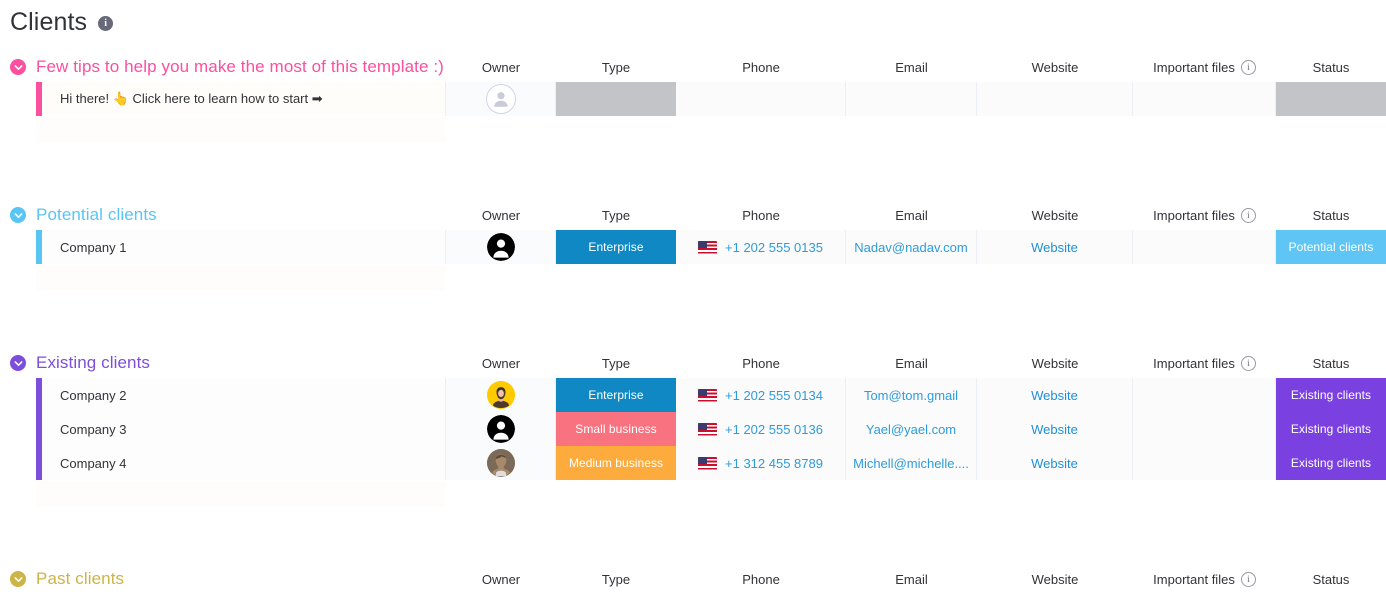  I want to click on cell-item-name: Company 4, so click(244, 463).